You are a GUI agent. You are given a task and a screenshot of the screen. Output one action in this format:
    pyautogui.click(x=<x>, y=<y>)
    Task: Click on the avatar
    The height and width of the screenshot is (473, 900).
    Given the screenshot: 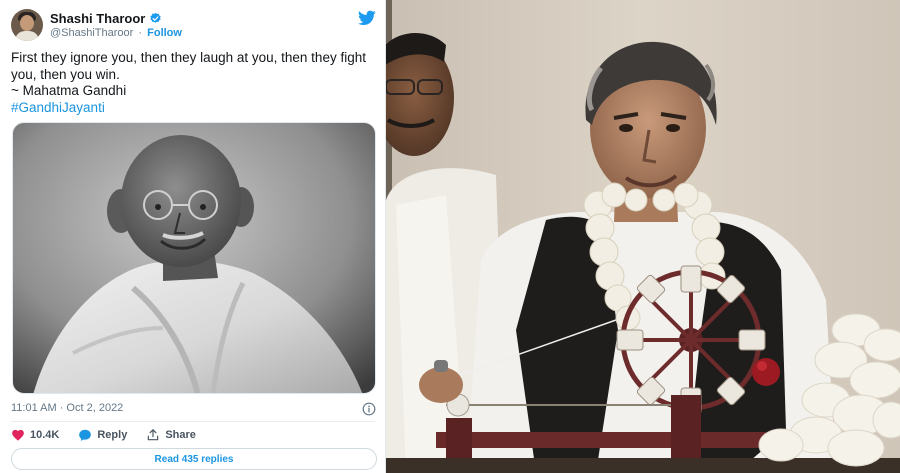 What is the action you would take?
    pyautogui.click(x=27, y=25)
    